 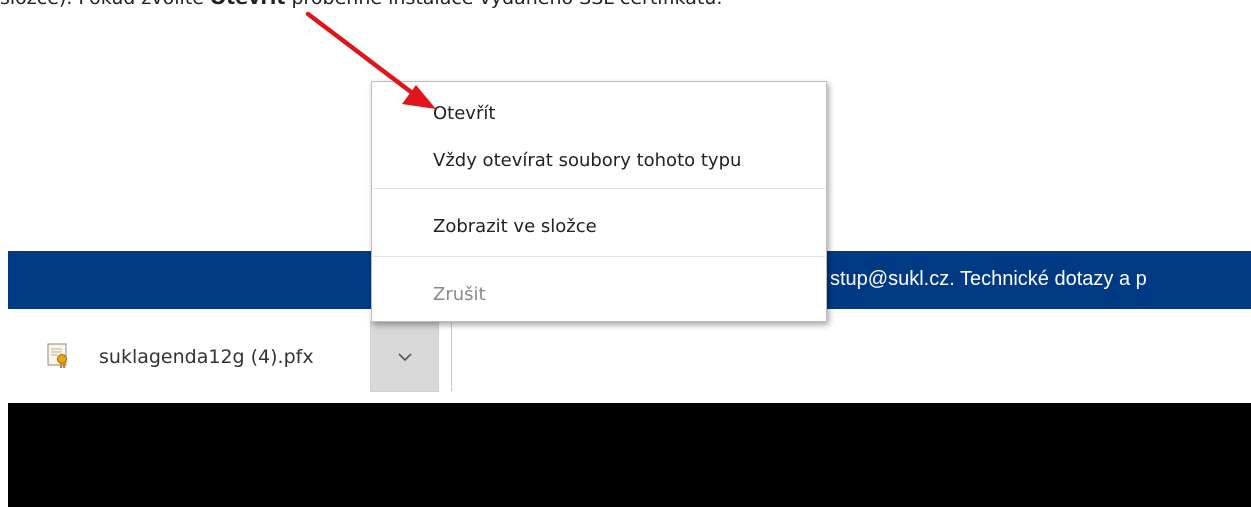 What do you see at coordinates (451, 357) in the screenshot?
I see `download-bar-divider` at bounding box center [451, 357].